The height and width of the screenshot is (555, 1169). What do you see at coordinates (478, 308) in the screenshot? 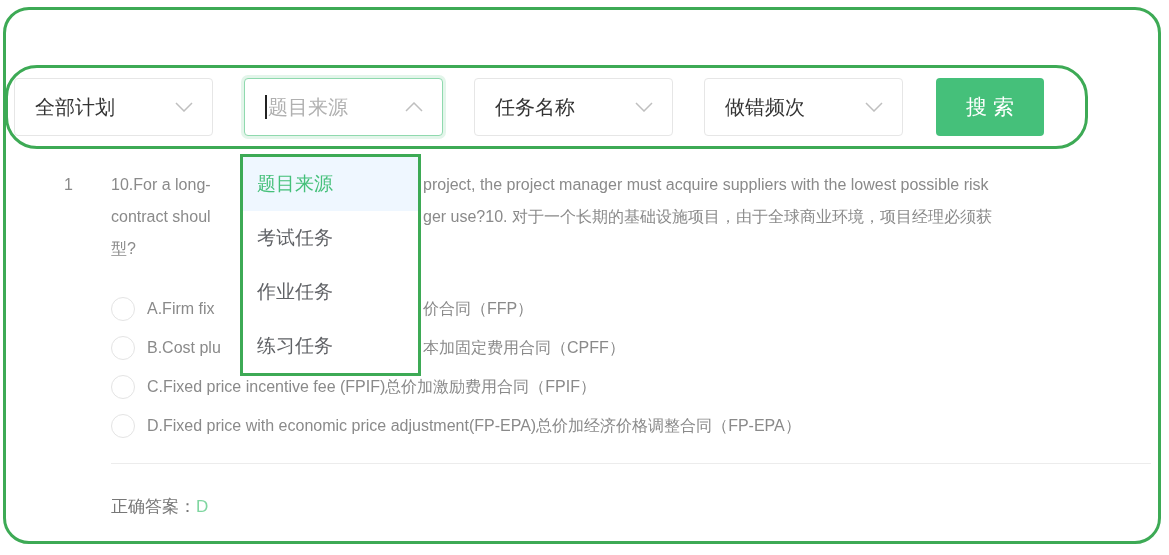
I see `option-text: 价合同（FFP）` at bounding box center [478, 308].